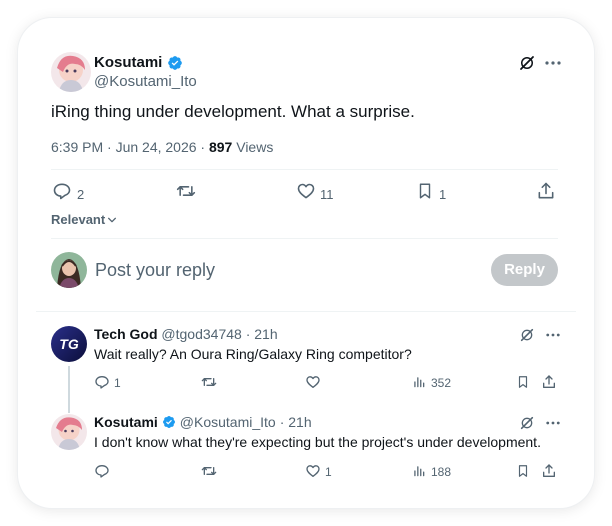  What do you see at coordinates (155, 270) in the screenshot?
I see `reply-input: Post your reply` at bounding box center [155, 270].